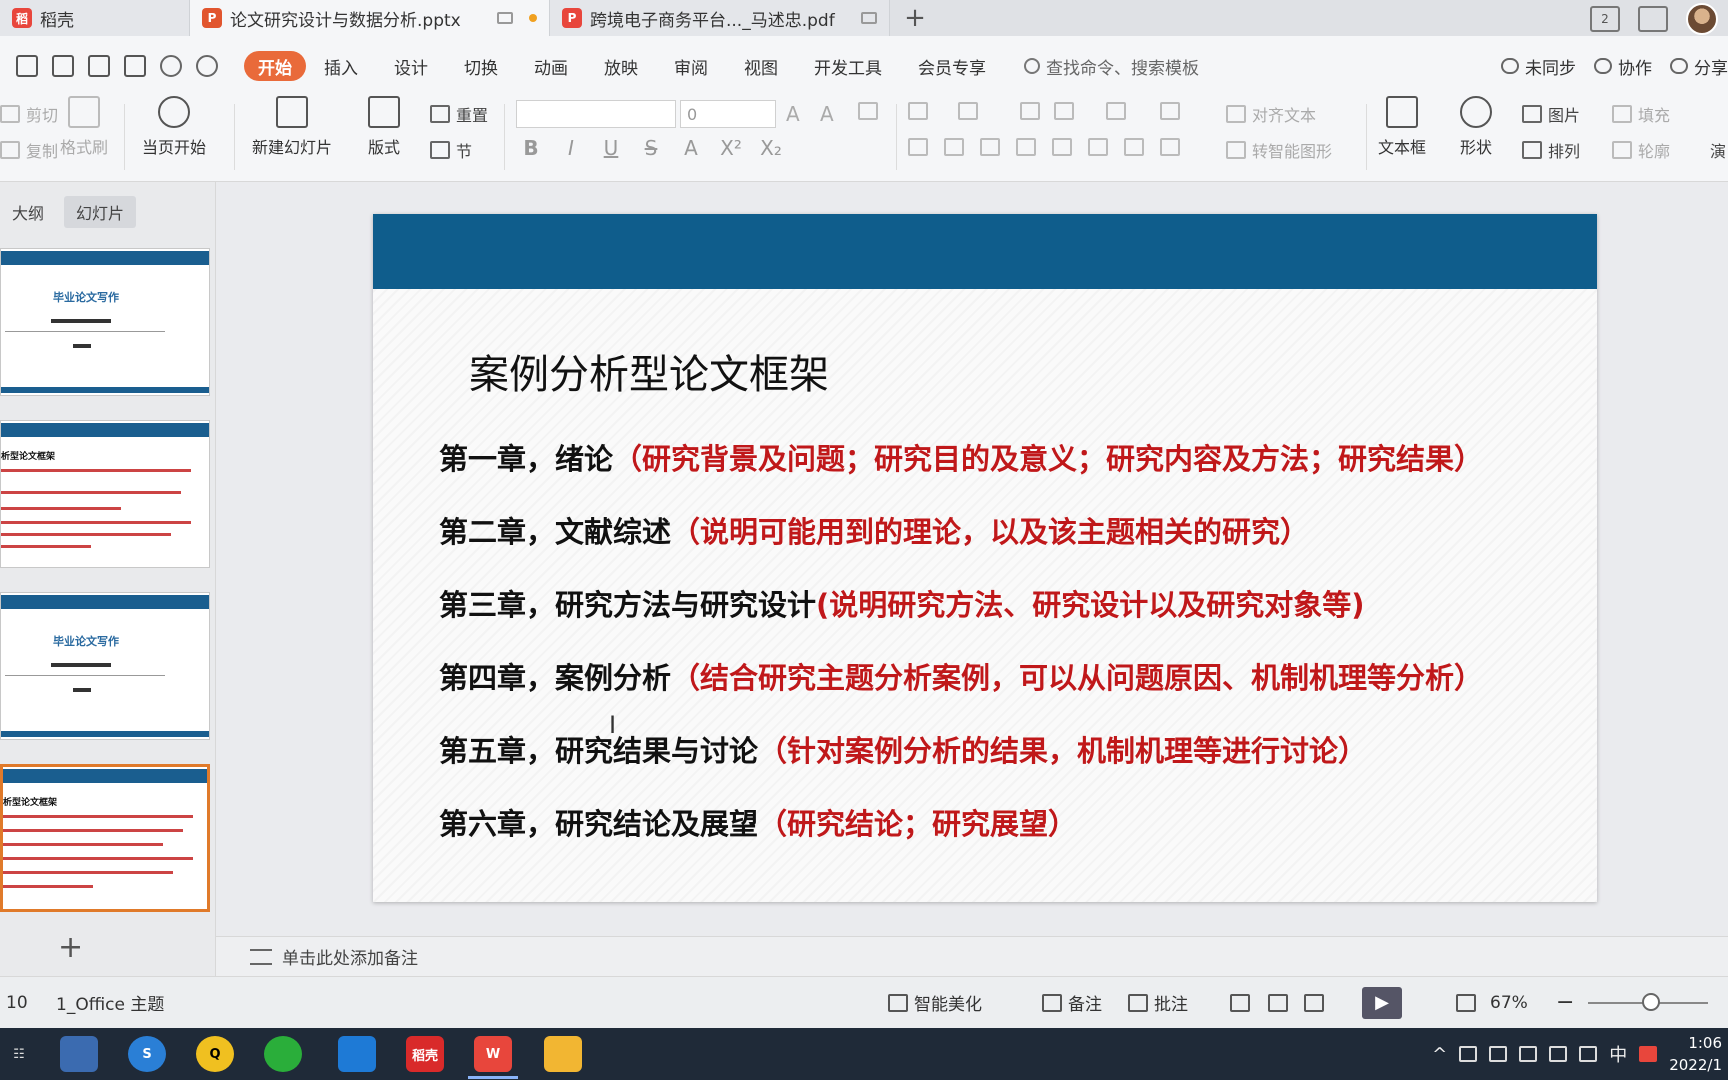 Image resolution: width=1728 pixels, height=1080 pixels. I want to click on comment-button: 批注, so click(1158, 1002).